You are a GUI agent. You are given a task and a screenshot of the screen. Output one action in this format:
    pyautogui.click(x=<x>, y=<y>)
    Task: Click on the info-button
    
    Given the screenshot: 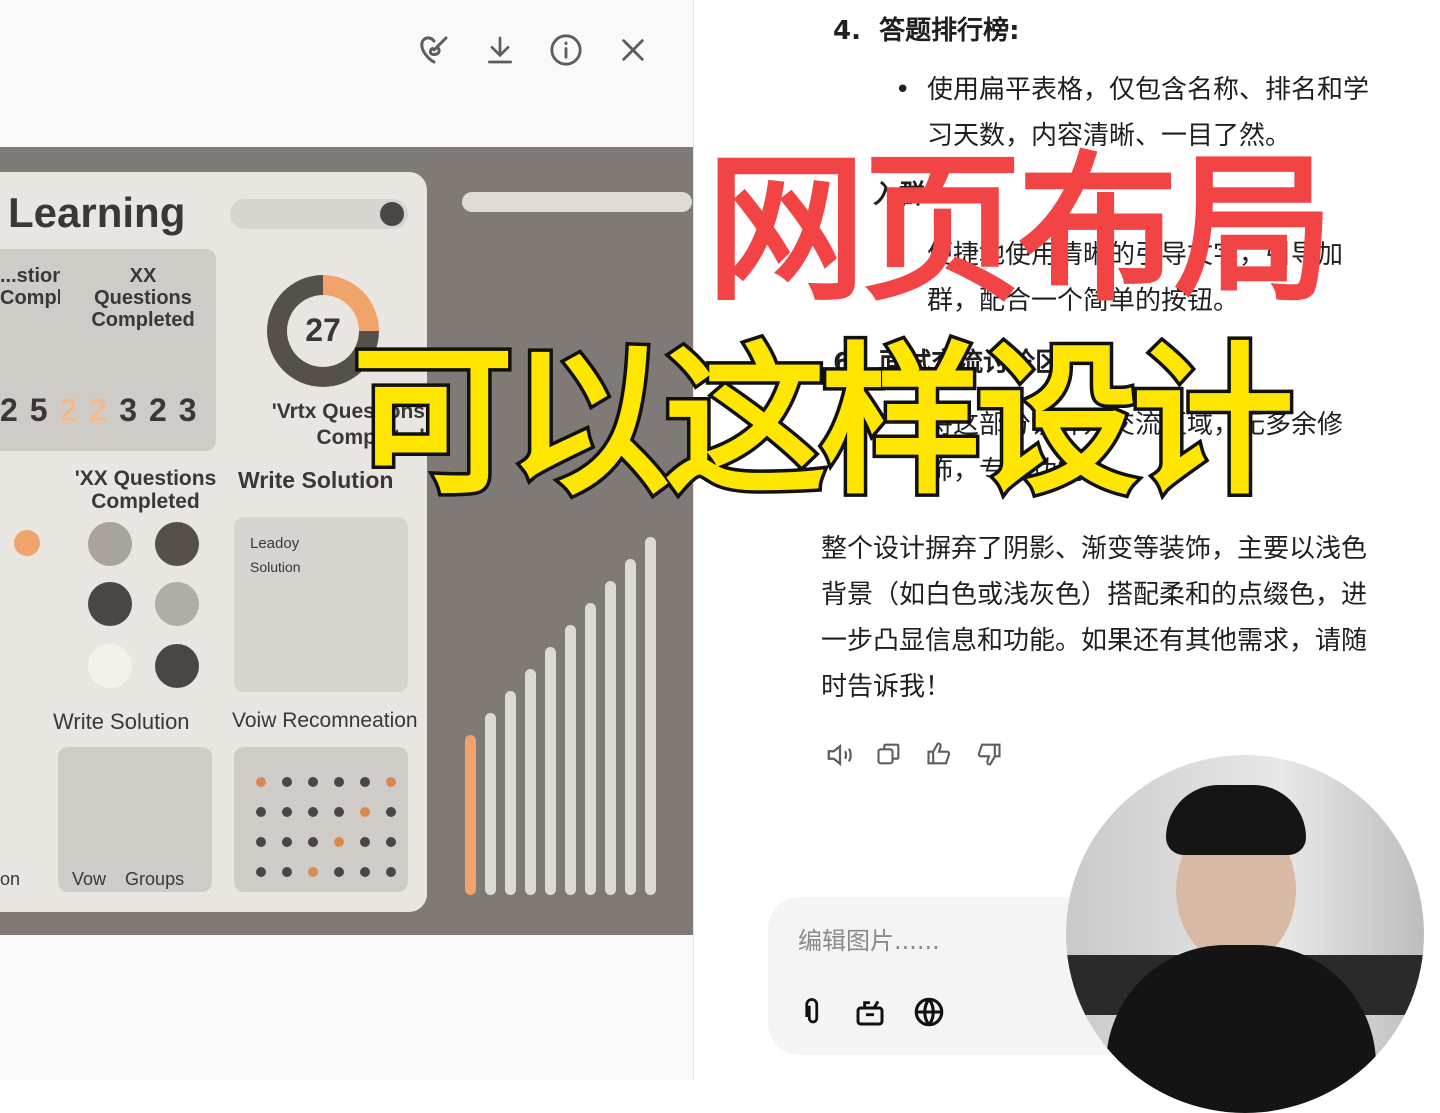 What is the action you would take?
    pyautogui.click(x=566, y=50)
    